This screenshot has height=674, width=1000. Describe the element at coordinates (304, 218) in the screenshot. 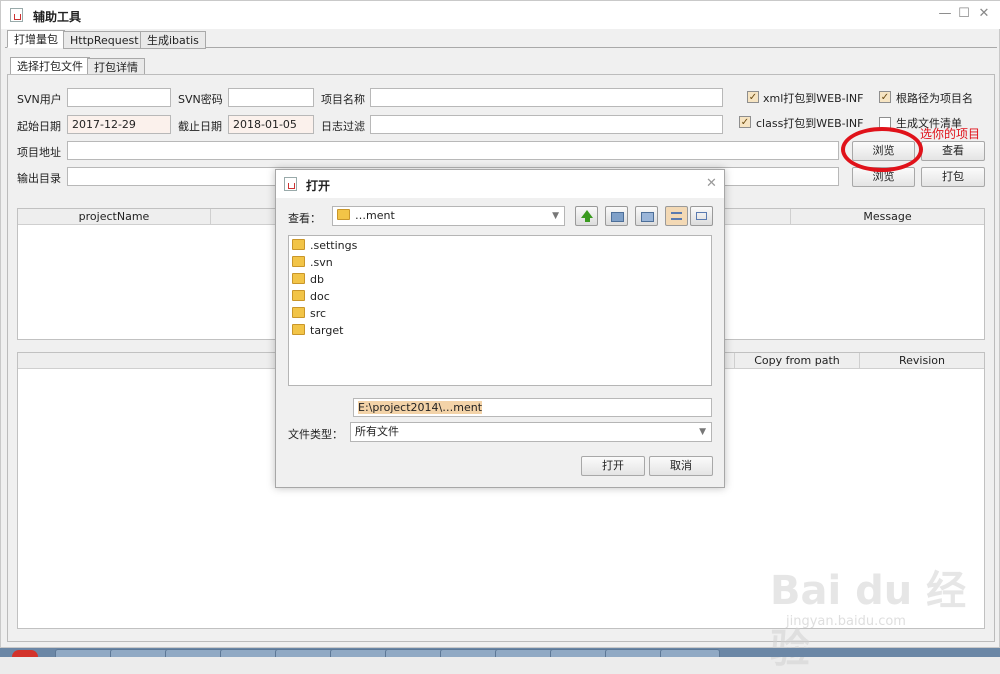

I see `look-in-label: 查看：` at that location.